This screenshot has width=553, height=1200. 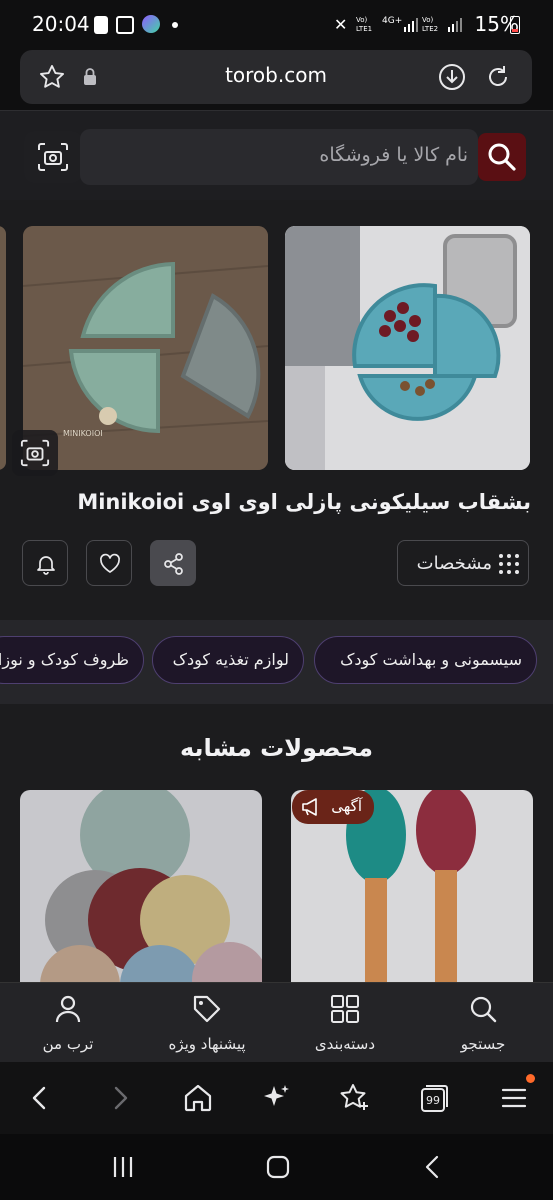 What do you see at coordinates (198, 1098) in the screenshot?
I see `home-icon` at bounding box center [198, 1098].